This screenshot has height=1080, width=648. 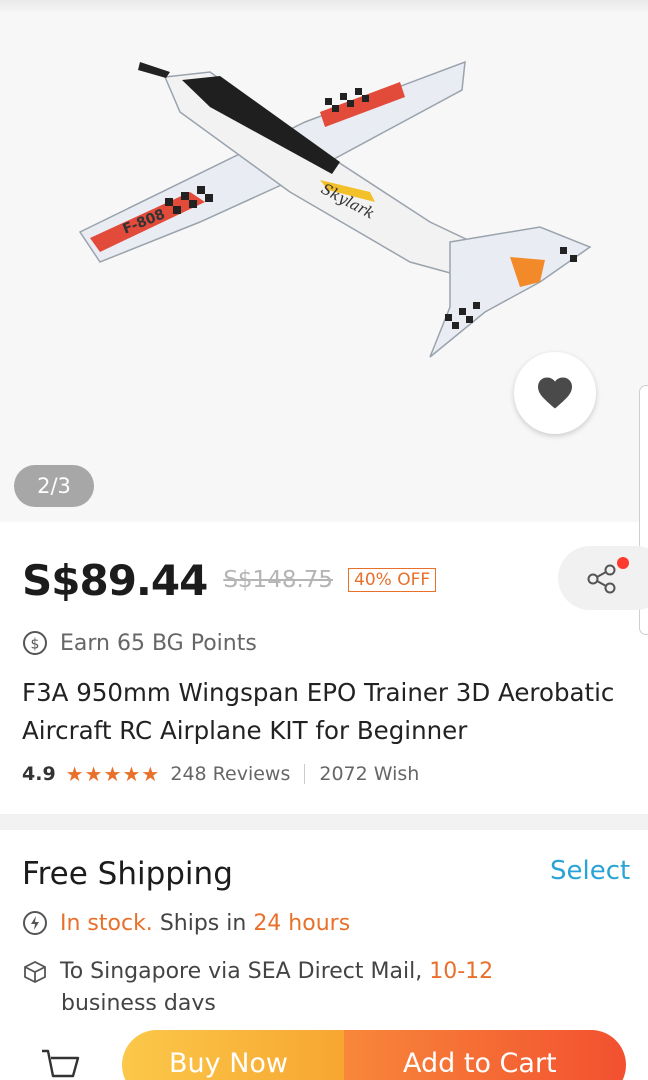 What do you see at coordinates (623, 563) in the screenshot?
I see `notification-dot` at bounding box center [623, 563].